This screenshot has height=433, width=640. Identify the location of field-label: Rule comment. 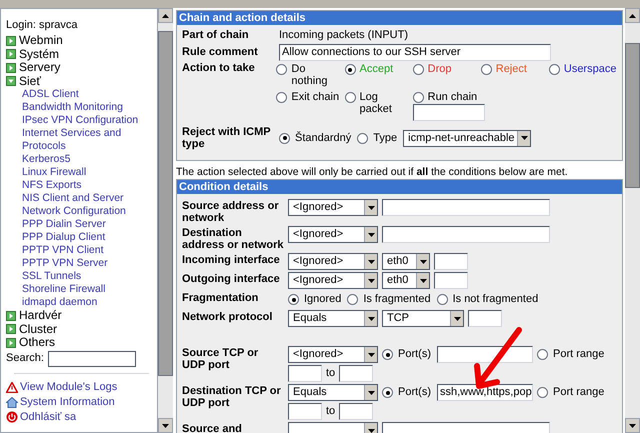
(220, 52).